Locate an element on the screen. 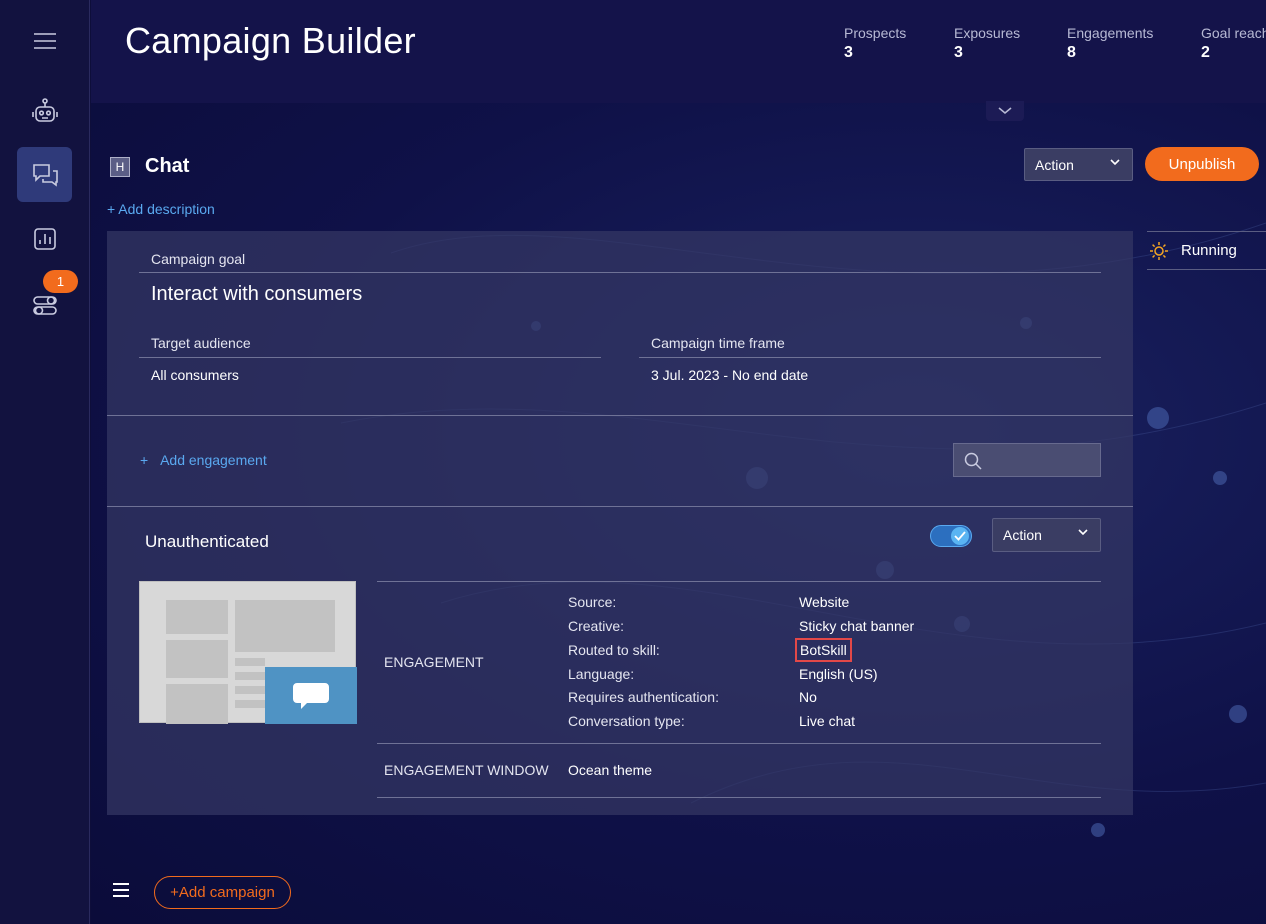 The width and height of the screenshot is (1266, 924). unpublish-button: Unpublish is located at coordinates (1202, 164).